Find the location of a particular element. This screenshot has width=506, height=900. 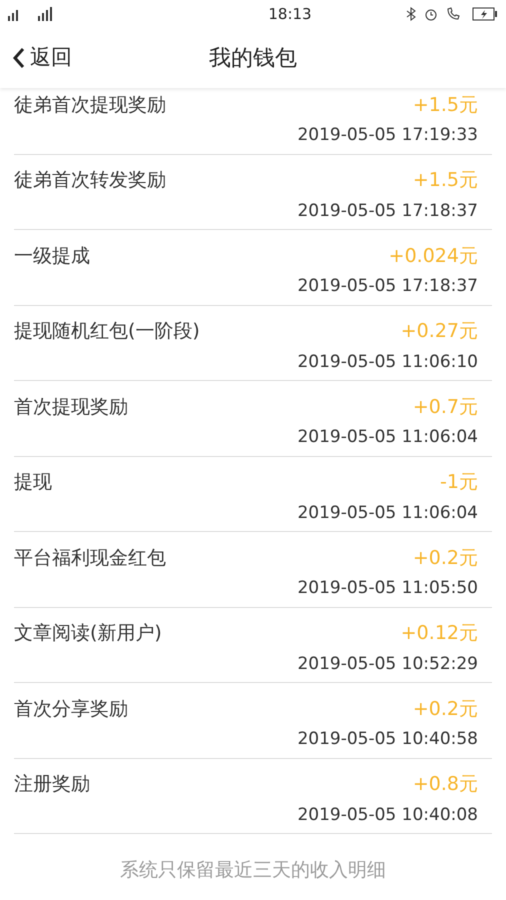

alarm-icon is located at coordinates (431, 14).